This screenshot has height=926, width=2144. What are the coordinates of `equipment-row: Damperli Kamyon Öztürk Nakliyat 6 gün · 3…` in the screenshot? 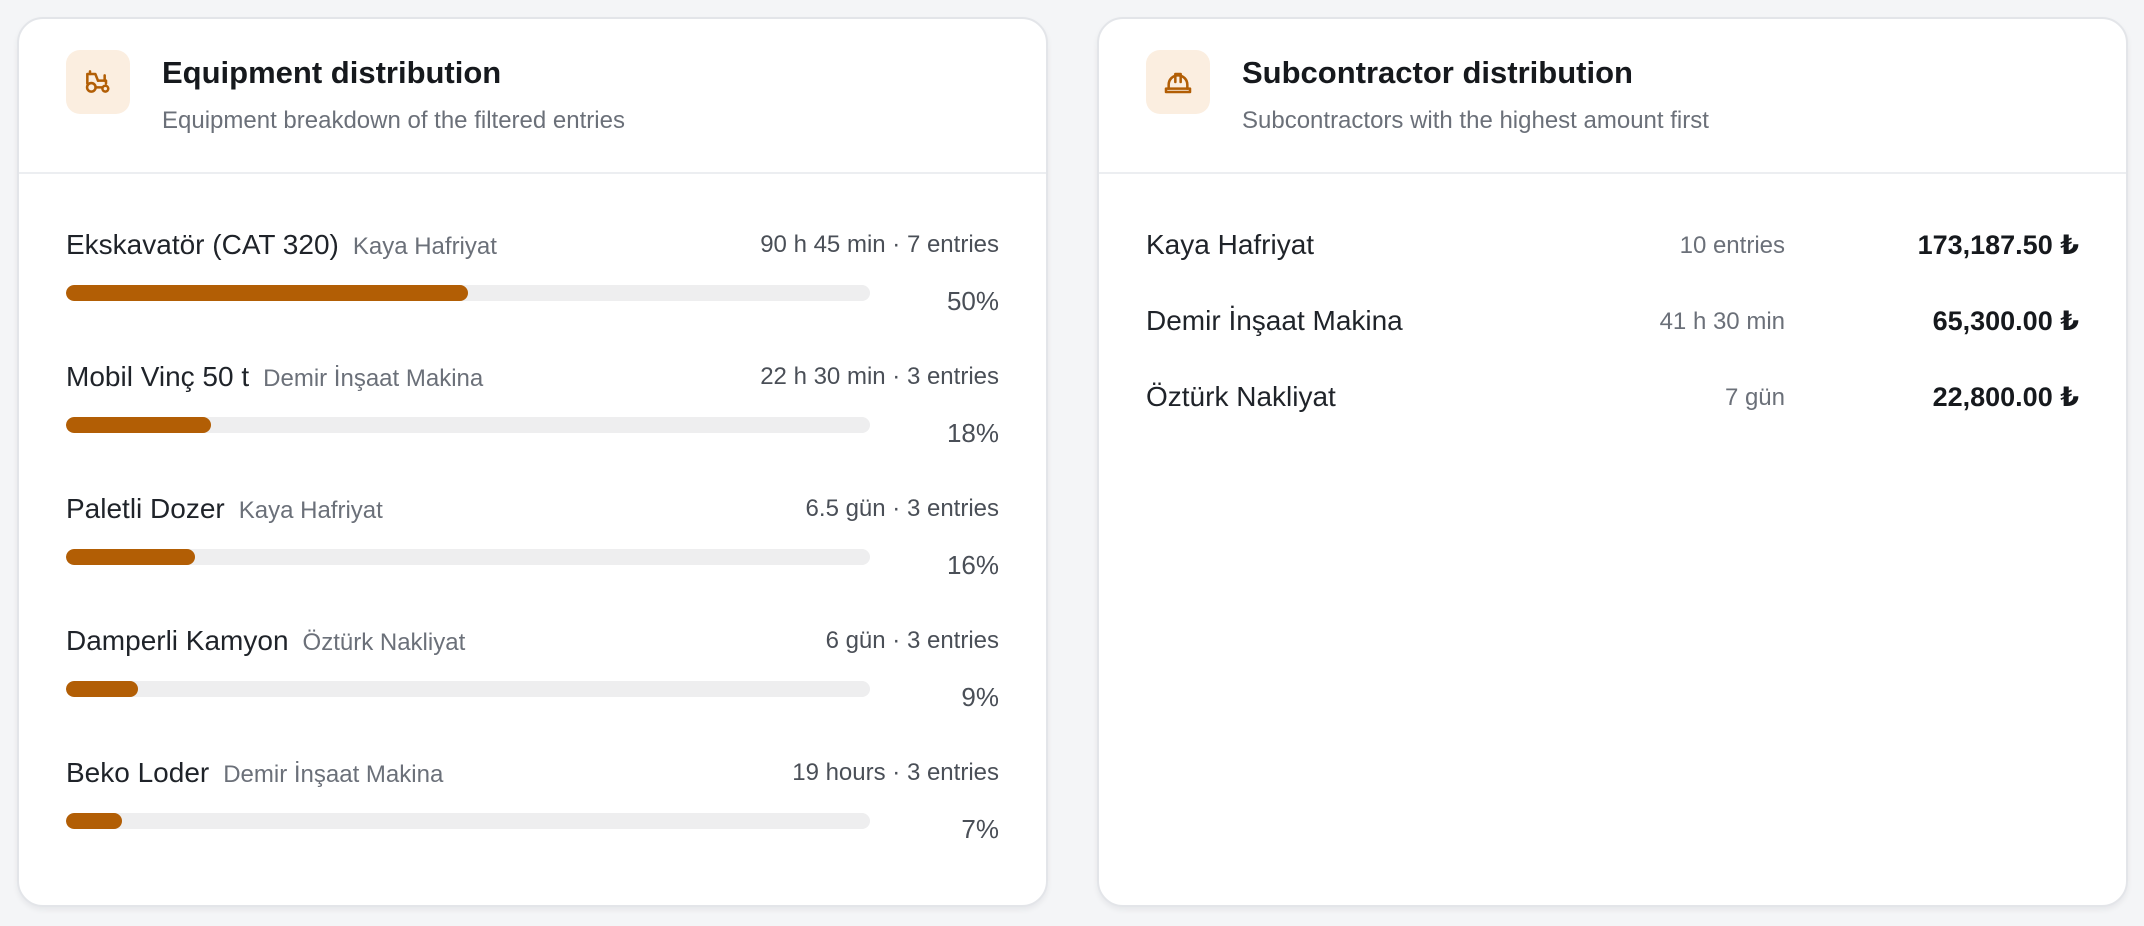 It's located at (532, 691).